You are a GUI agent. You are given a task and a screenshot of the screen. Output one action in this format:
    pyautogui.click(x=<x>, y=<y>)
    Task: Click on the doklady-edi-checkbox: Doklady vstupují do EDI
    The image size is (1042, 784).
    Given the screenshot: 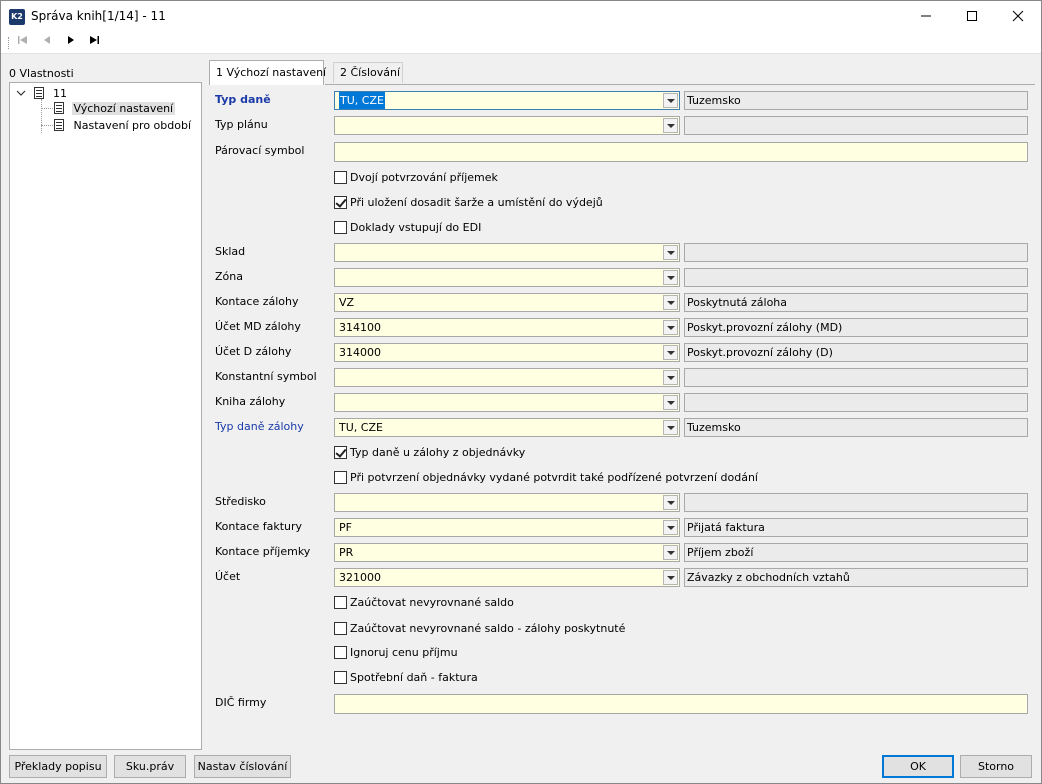 What is the action you would take?
    pyautogui.click(x=407, y=229)
    